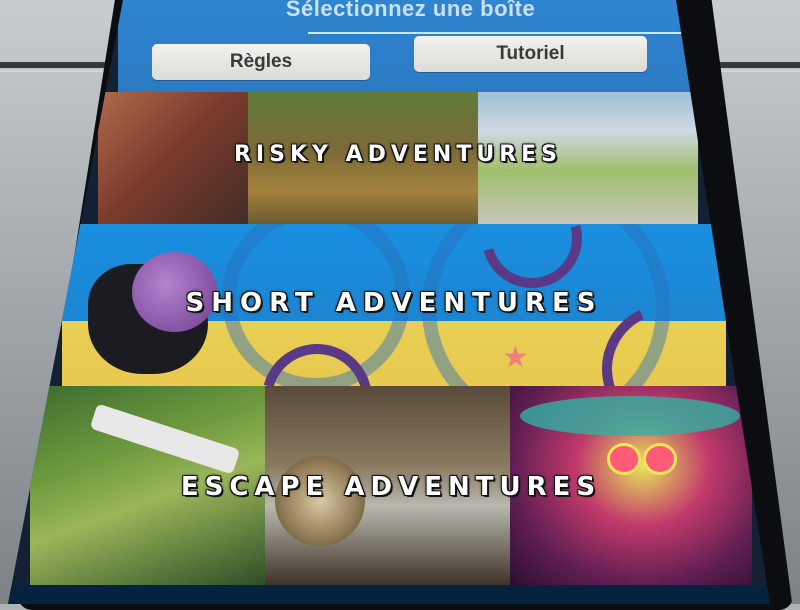  I want to click on banner-label: SHORT ADVENTURES, so click(394, 303).